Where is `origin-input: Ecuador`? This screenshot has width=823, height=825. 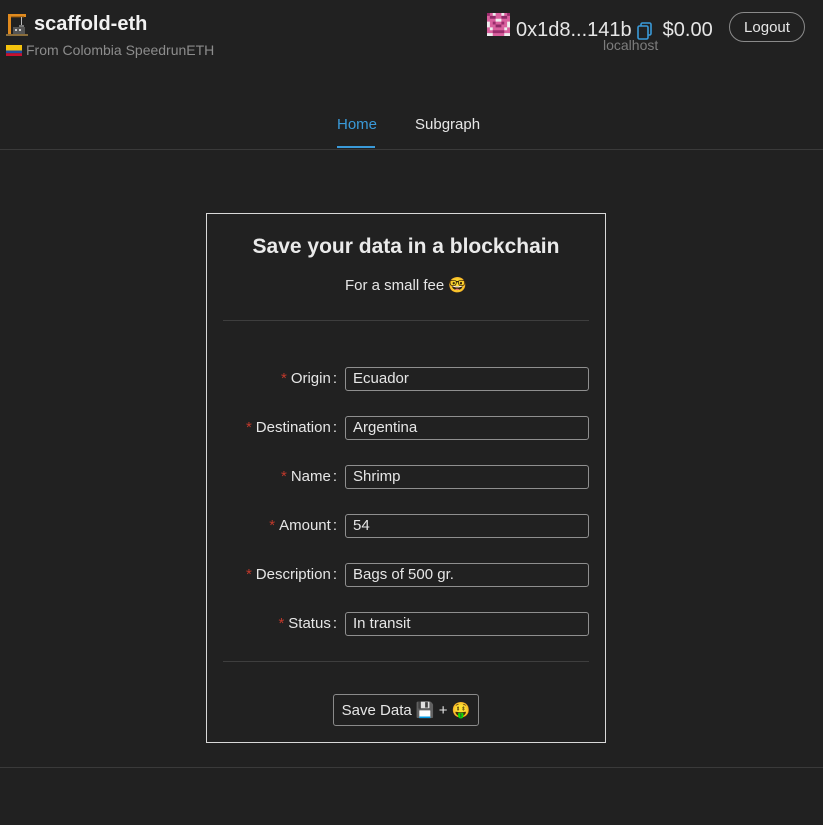
origin-input: Ecuador is located at coordinates (467, 379).